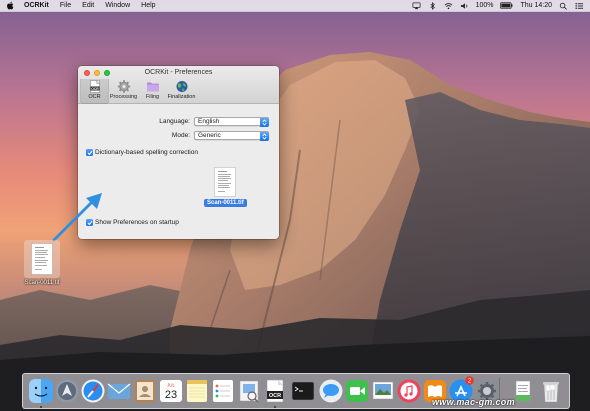 The width and height of the screenshot is (590, 411). I want to click on spelling-correction-checkbox, so click(89, 152).